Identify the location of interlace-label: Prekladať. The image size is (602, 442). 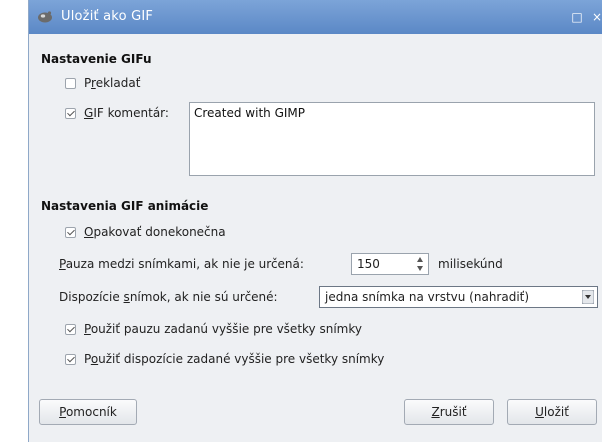
(112, 83).